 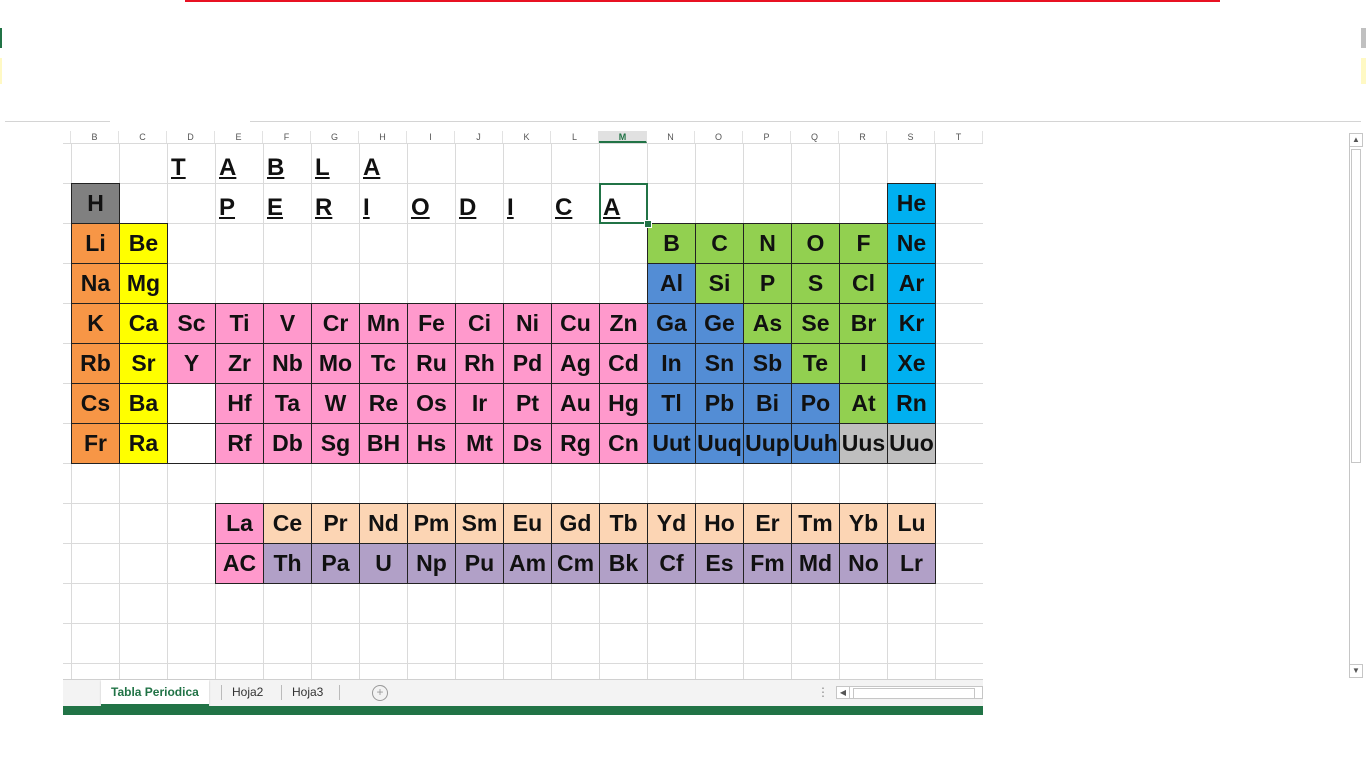 What do you see at coordinates (671, 323) in the screenshot?
I see `element-cell: Ga` at bounding box center [671, 323].